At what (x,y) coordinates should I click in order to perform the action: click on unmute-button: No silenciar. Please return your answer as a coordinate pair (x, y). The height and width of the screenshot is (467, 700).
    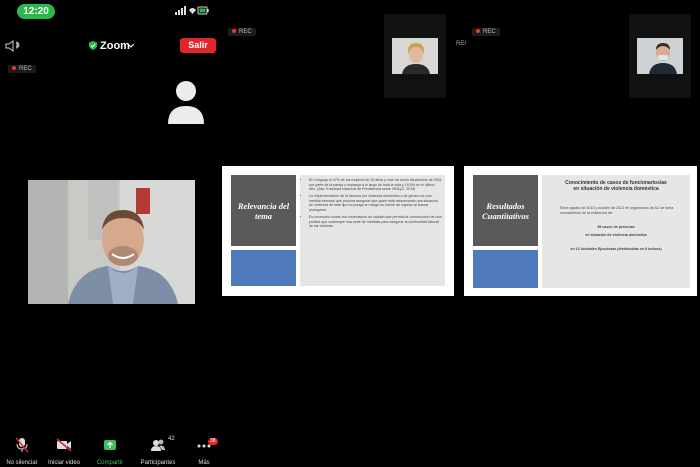
    Looking at the image, I should click on (22, 451).